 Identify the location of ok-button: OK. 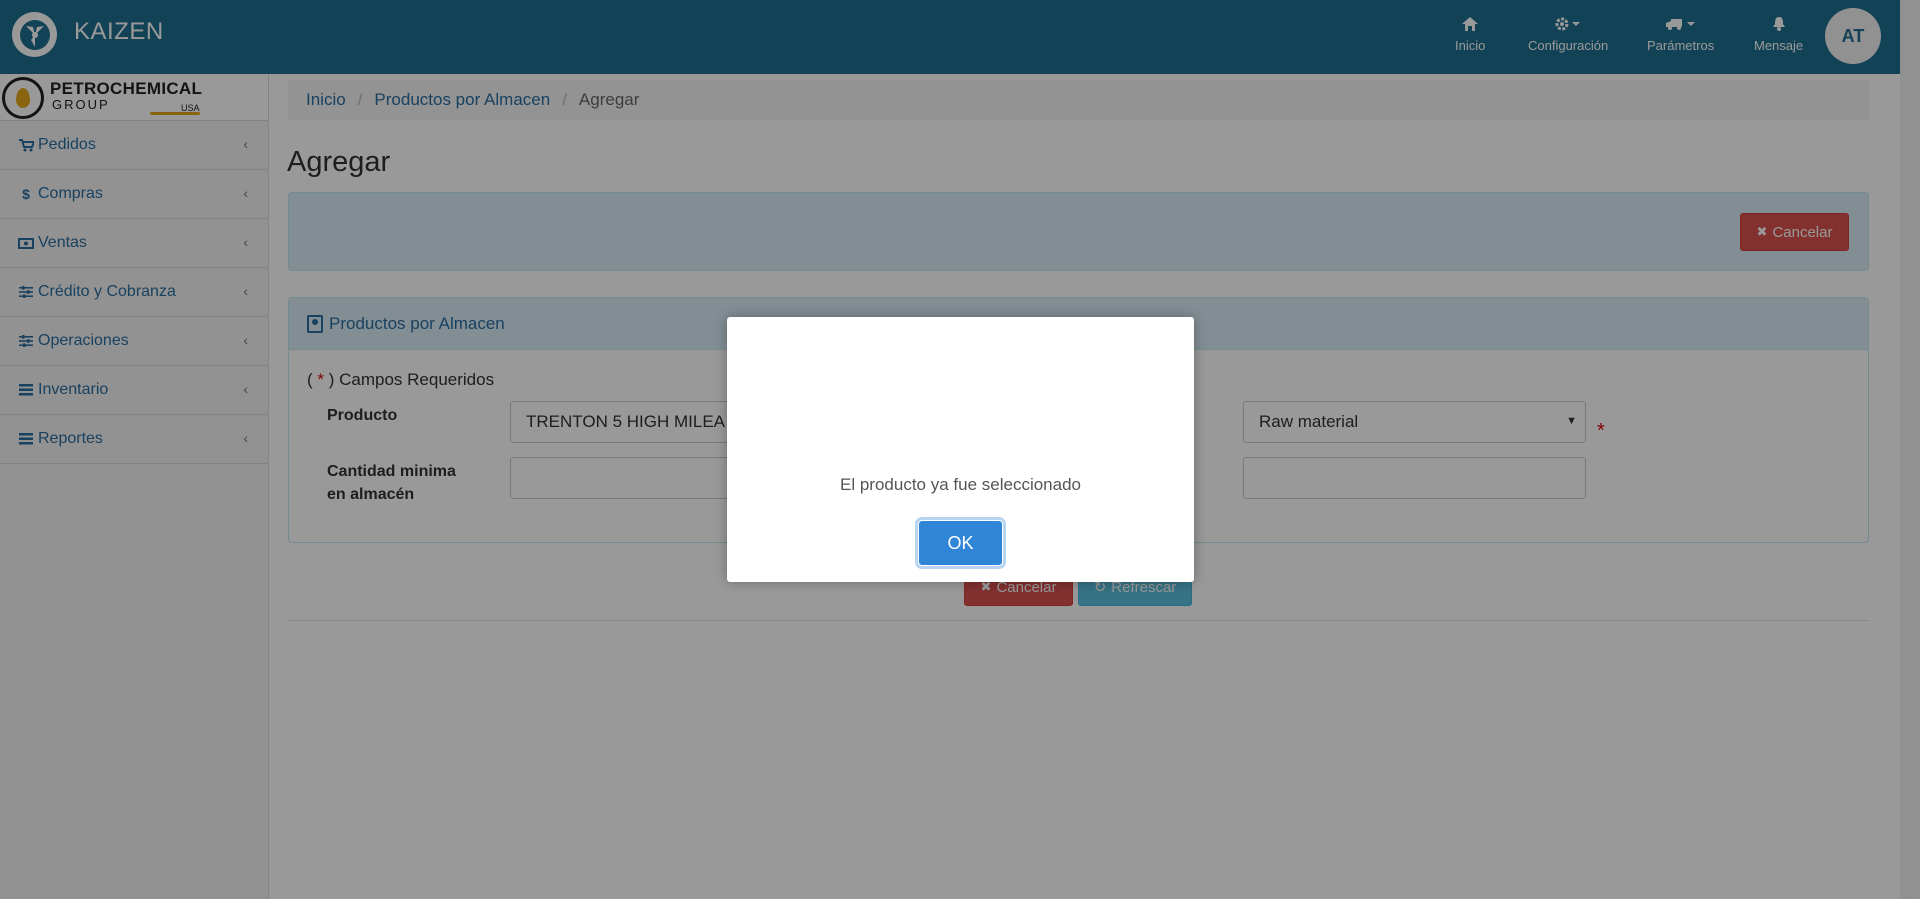
(960, 543).